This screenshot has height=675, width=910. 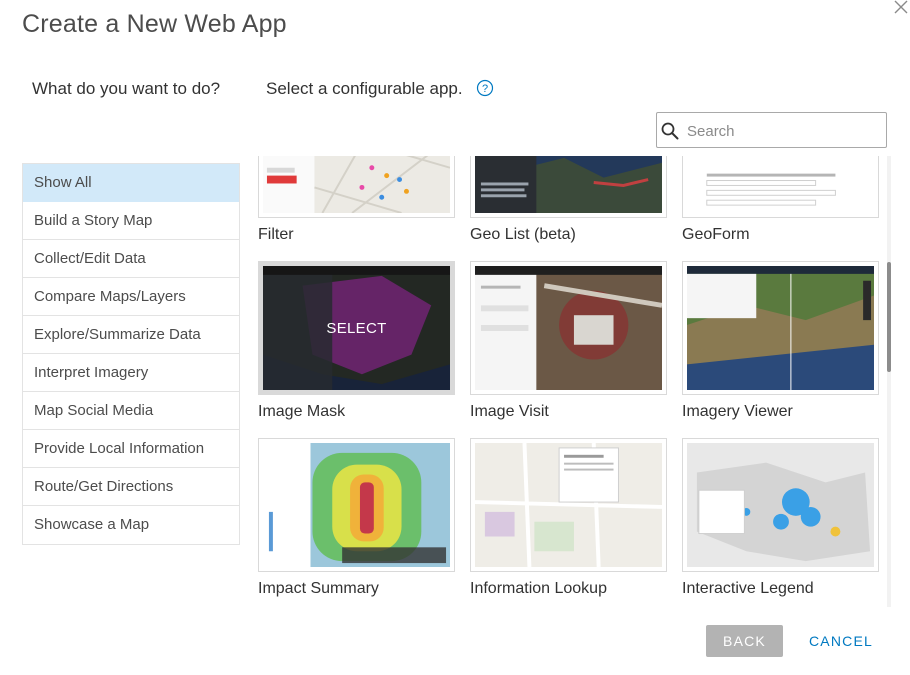 I want to click on form-preview-image, so click(x=771, y=189).